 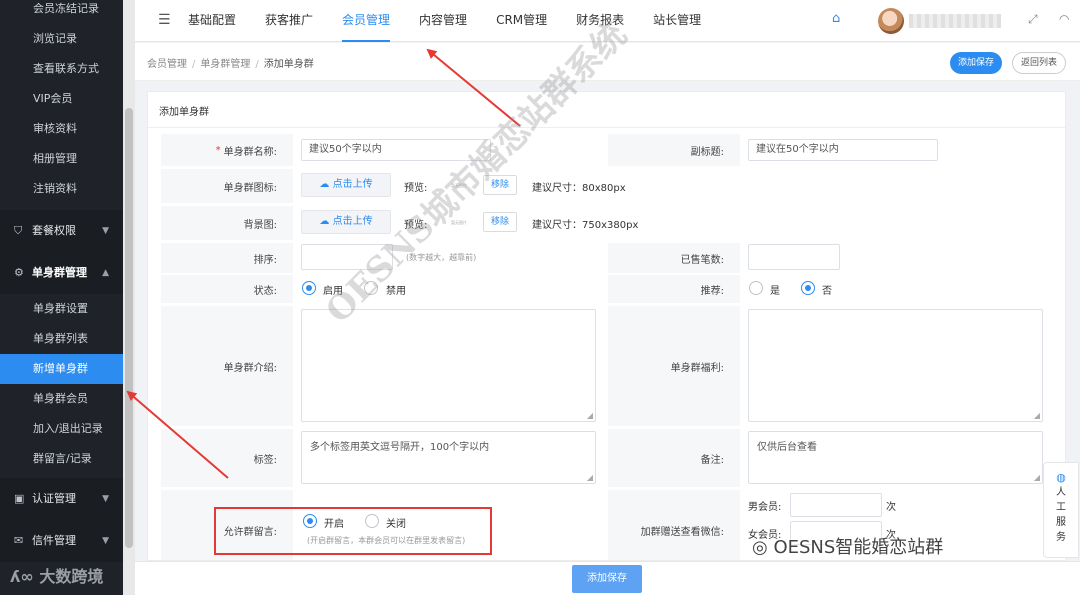 I want to click on sidebar-item-review: 审核资料, so click(x=61, y=129).